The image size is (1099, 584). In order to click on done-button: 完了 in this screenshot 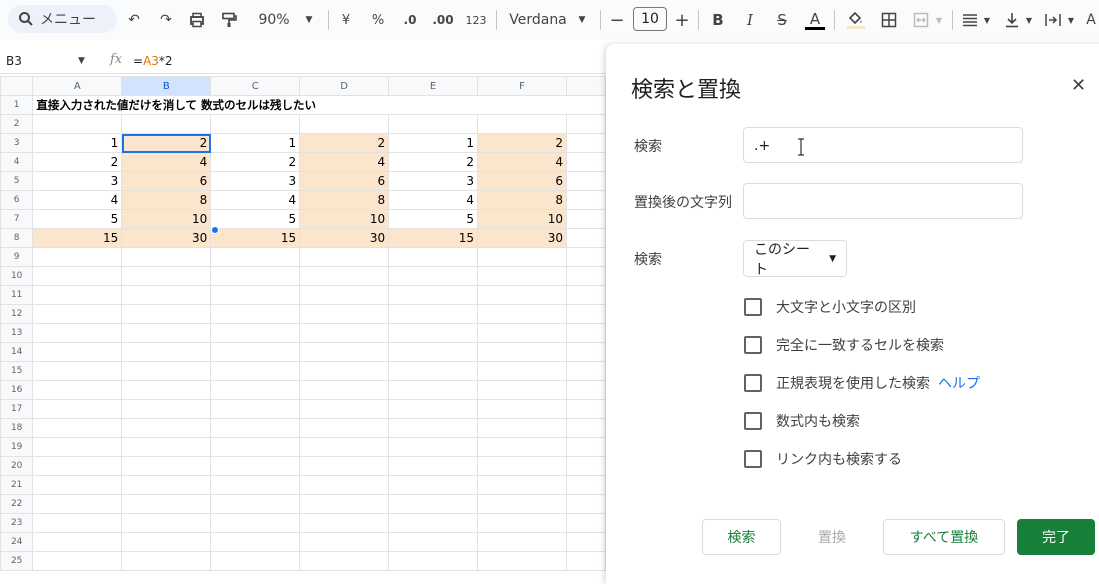, I will do `click(1056, 537)`.